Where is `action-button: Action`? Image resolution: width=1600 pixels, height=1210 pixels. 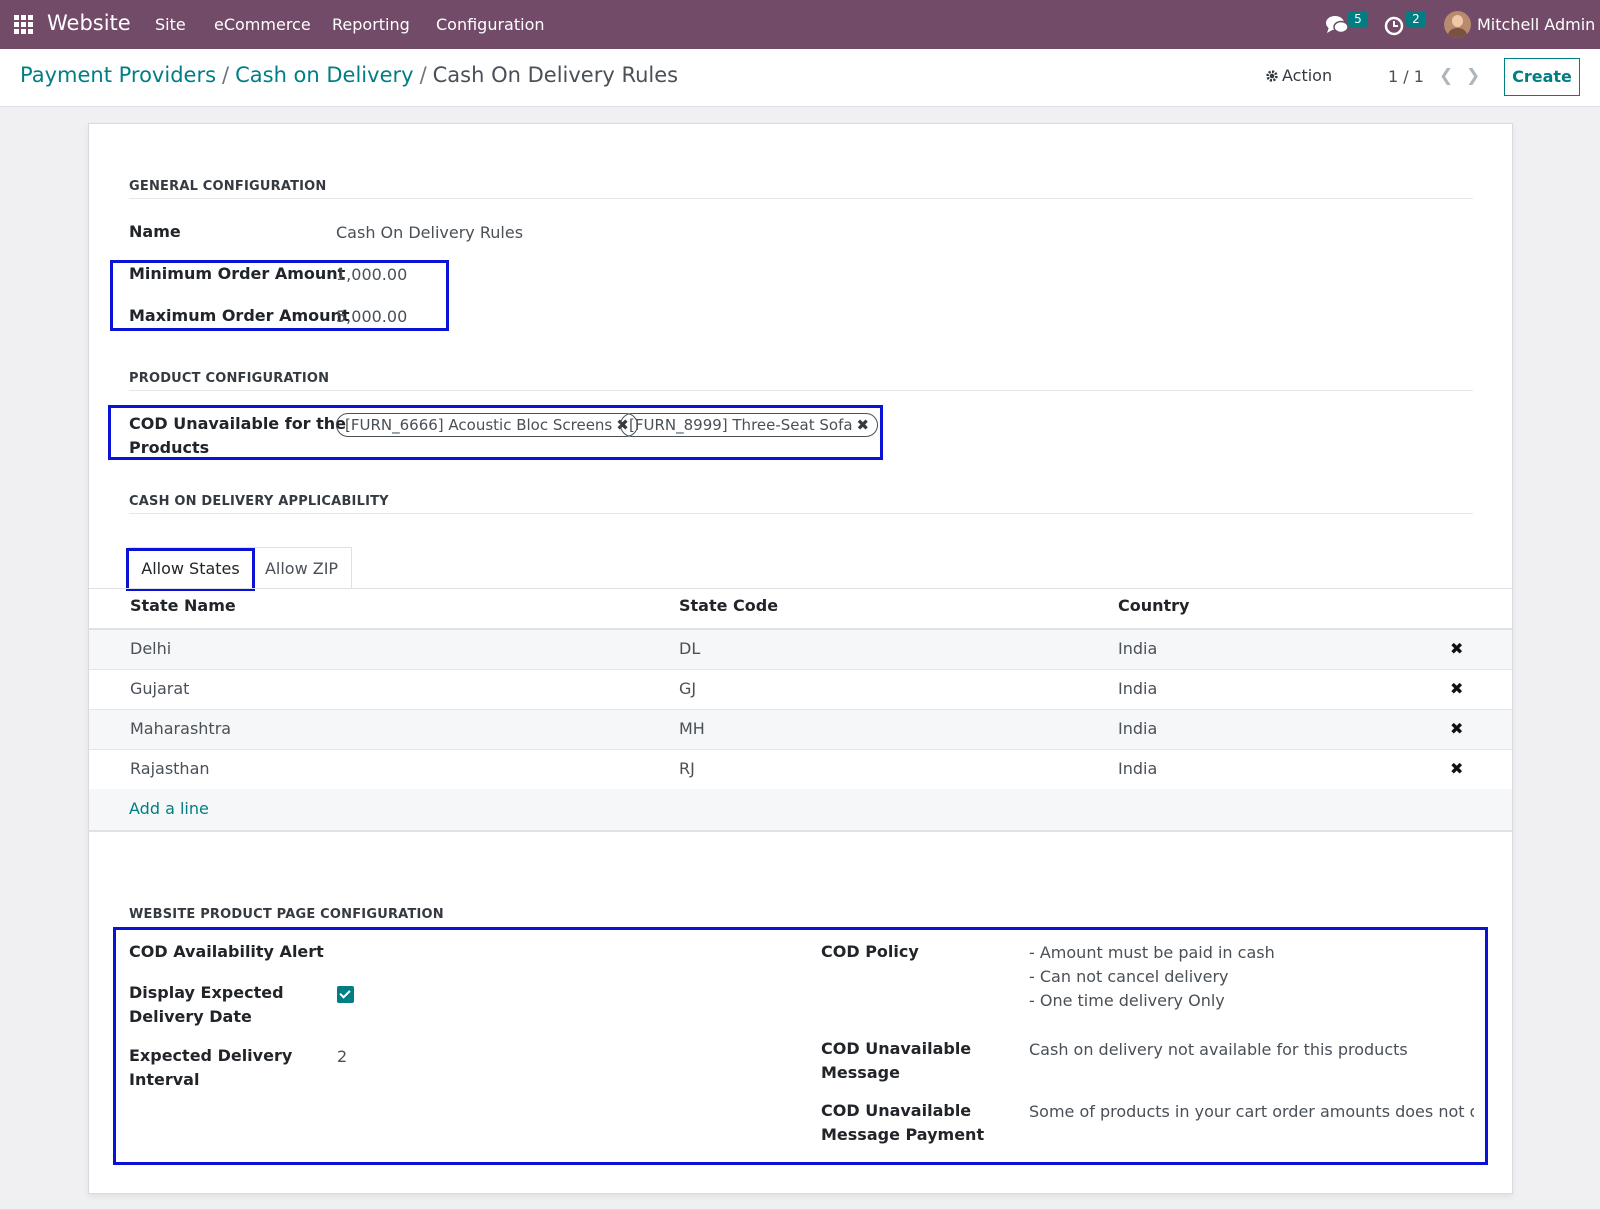
action-button: Action is located at coordinates (1299, 75).